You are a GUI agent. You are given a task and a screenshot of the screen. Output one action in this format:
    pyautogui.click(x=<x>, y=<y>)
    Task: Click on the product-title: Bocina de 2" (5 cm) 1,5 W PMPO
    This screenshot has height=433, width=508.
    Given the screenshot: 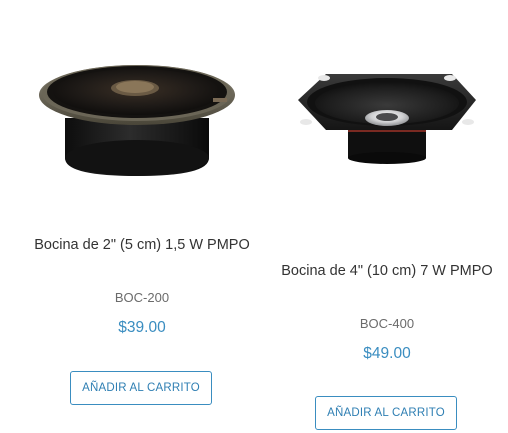 What is the action you would take?
    pyautogui.click(x=142, y=245)
    